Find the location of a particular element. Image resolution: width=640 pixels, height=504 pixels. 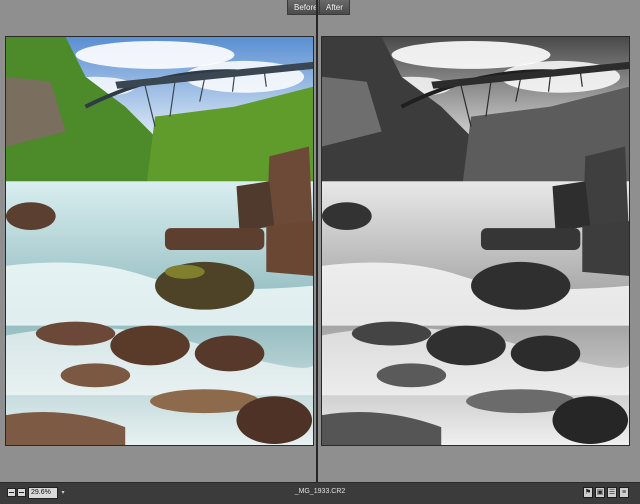

view-divider is located at coordinates (317, 241).